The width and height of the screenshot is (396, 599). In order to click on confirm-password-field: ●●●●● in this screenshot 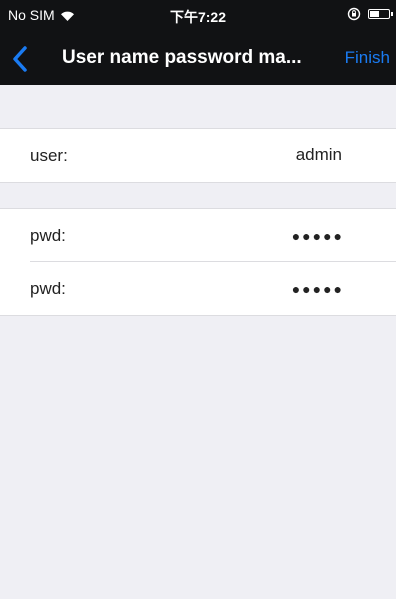, I will do `click(318, 289)`.